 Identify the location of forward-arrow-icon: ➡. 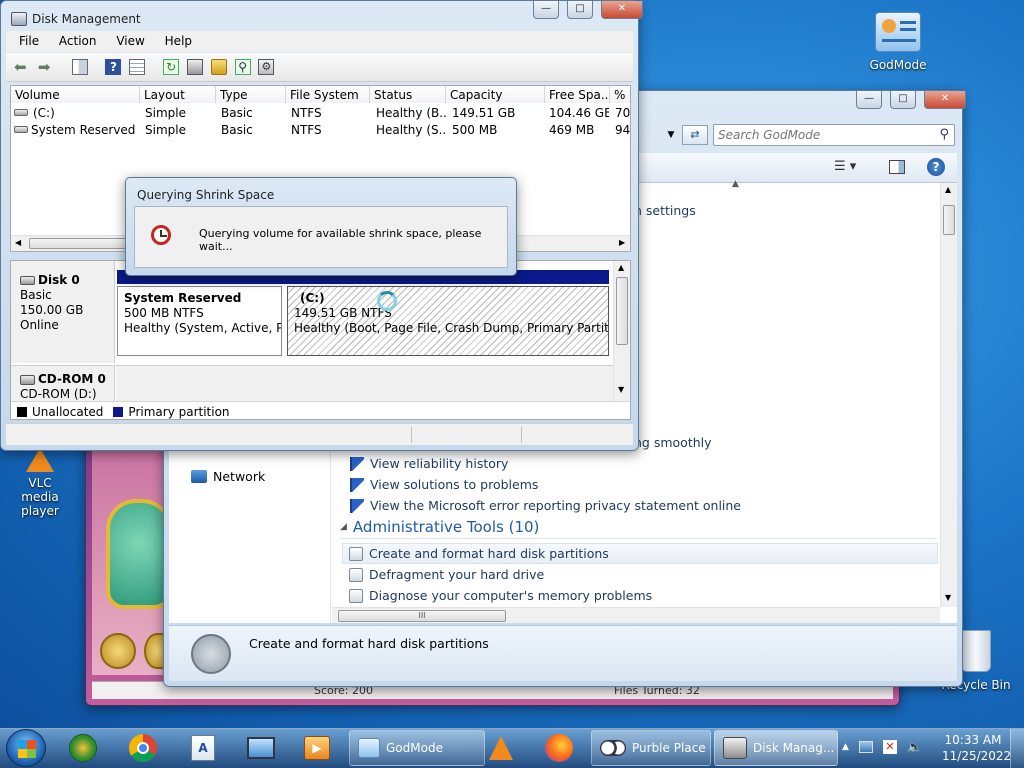
(46, 67).